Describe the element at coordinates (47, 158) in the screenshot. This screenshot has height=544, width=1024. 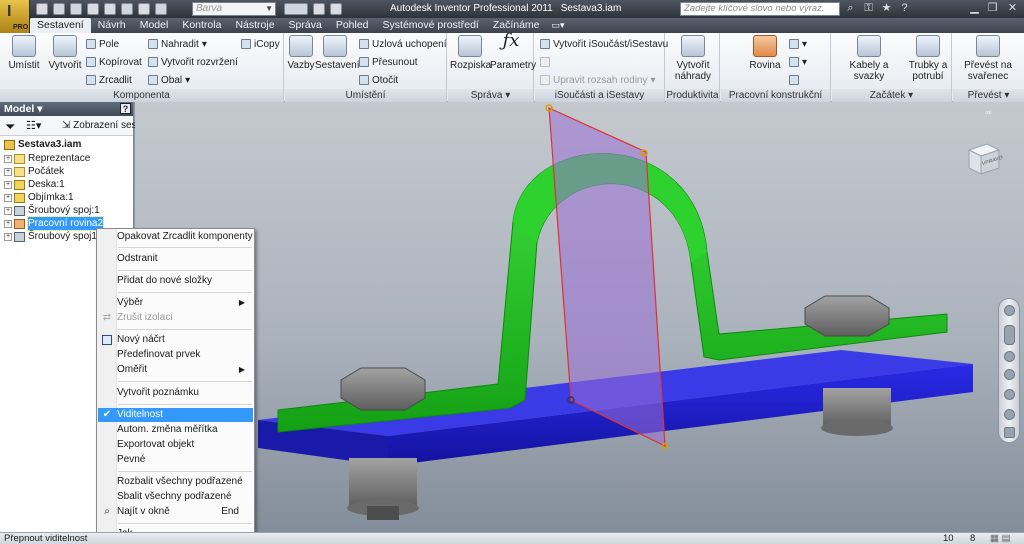
I see `tree-node-reprezentace: + Reprezentace` at that location.